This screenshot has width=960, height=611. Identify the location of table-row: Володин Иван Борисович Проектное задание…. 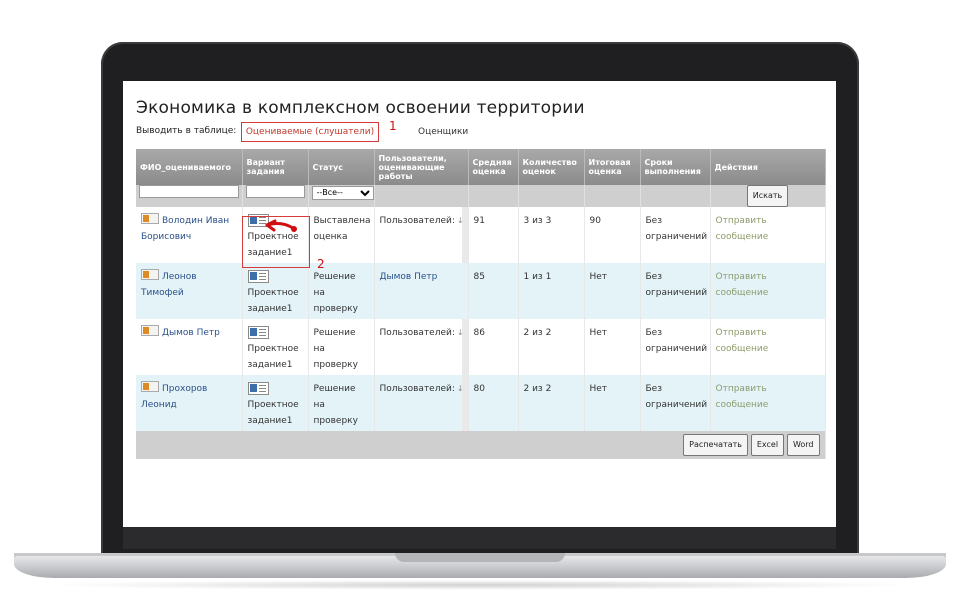
(481, 235).